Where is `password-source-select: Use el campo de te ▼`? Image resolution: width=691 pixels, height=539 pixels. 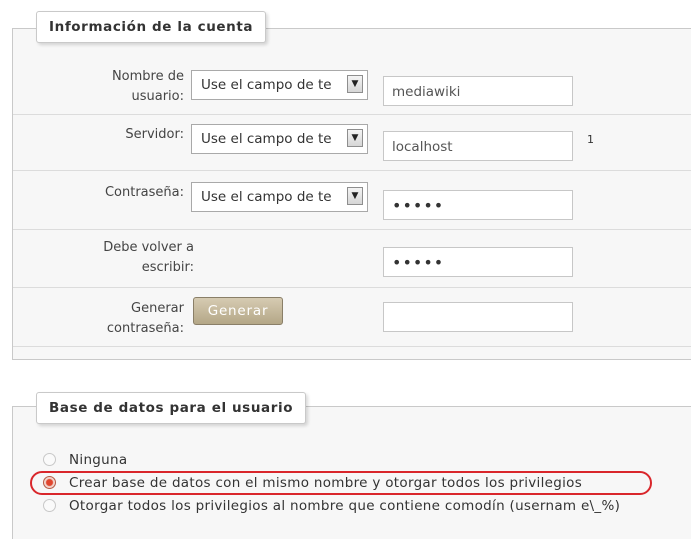
password-source-select: Use el campo de te ▼ is located at coordinates (279, 197).